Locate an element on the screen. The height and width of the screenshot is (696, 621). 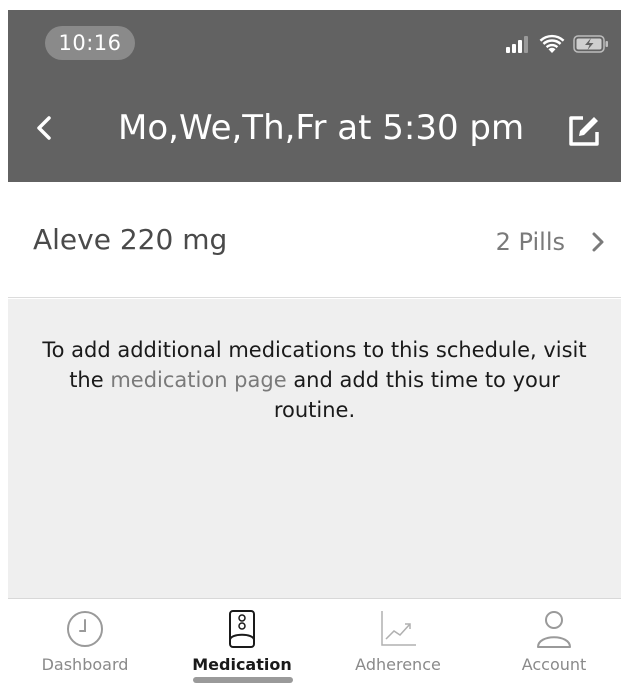
active-tab-indicator is located at coordinates (243, 680).